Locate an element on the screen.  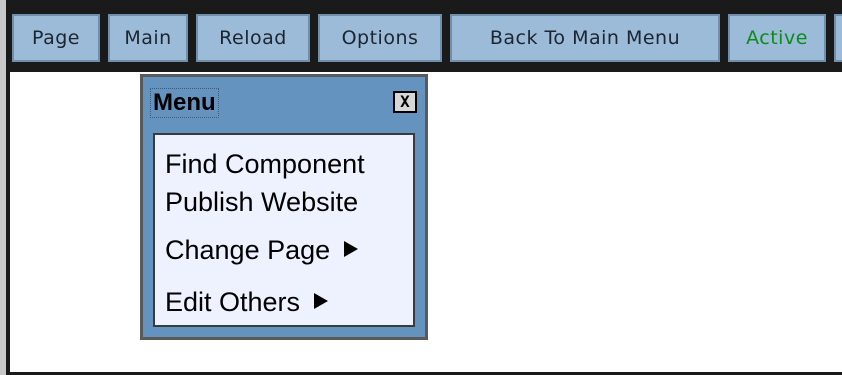
menu-item-label: Change Page is located at coordinates (248, 250).